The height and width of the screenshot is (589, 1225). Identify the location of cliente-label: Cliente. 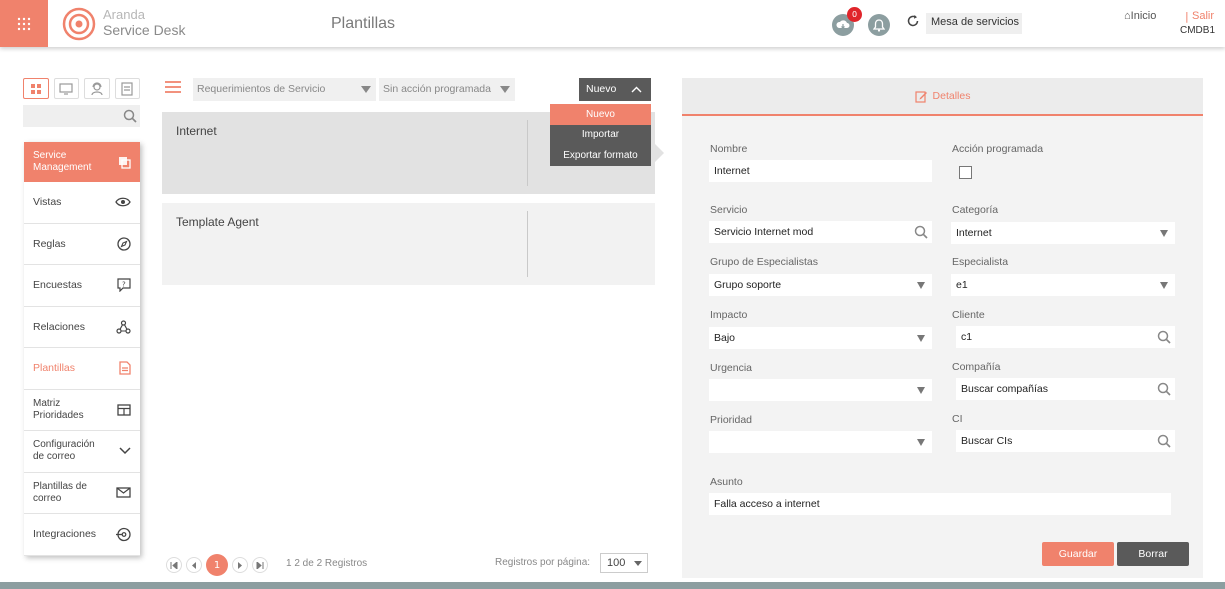
(968, 315).